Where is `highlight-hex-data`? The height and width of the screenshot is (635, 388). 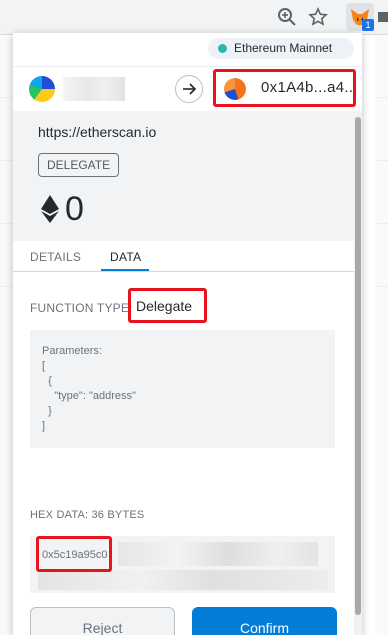
highlight-hex-data is located at coordinates (74, 554).